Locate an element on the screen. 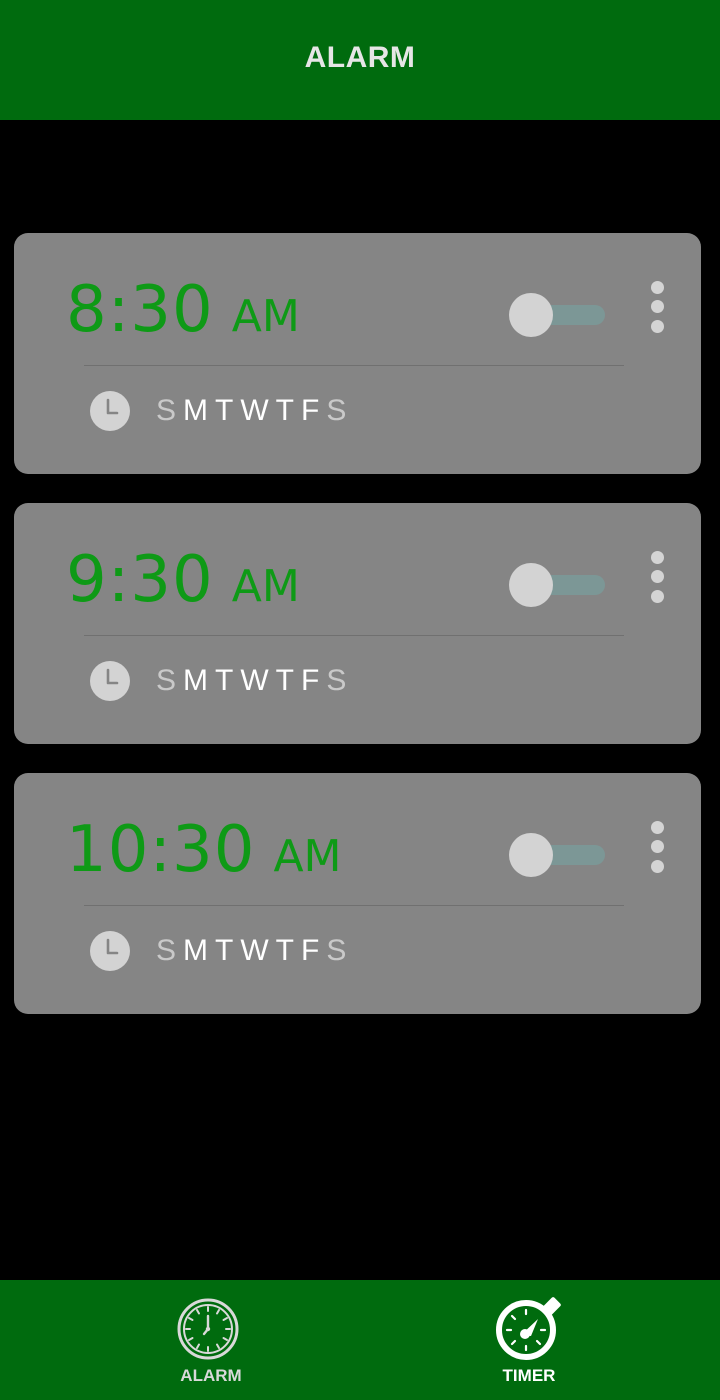 This screenshot has width=720, height=1400. alarm-time-value: 10:30 is located at coordinates (161, 850).